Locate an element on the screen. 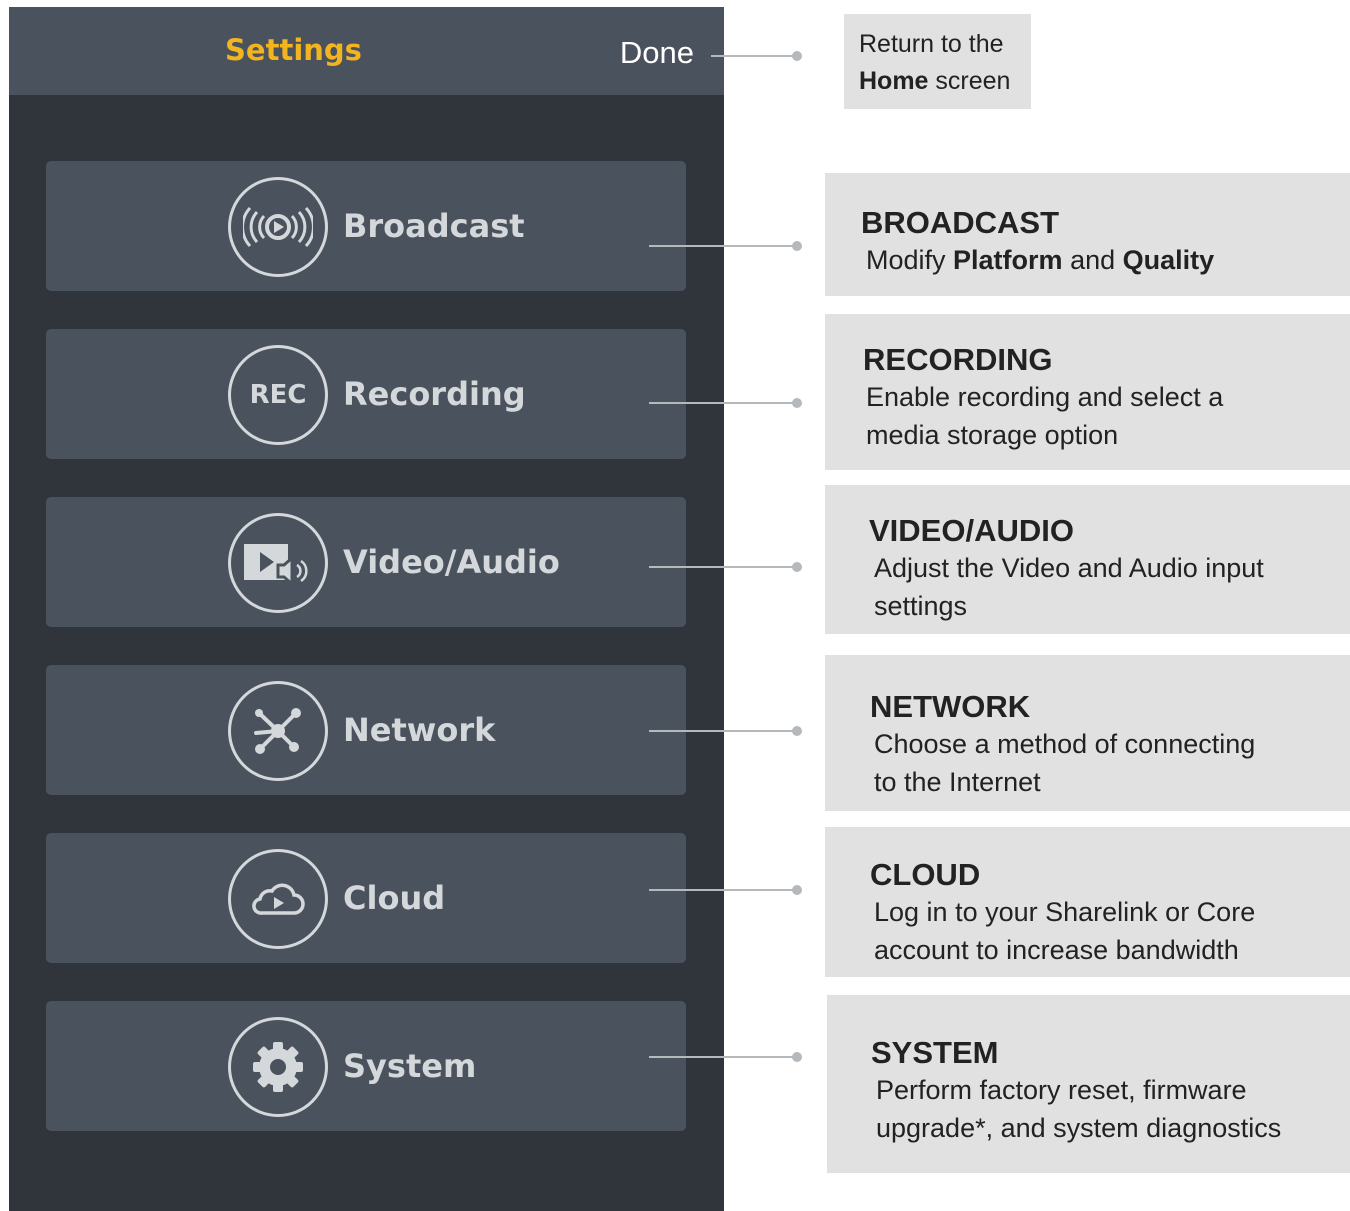 The image size is (1350, 1211). menu-item-recording: REC Recording is located at coordinates (366, 394).